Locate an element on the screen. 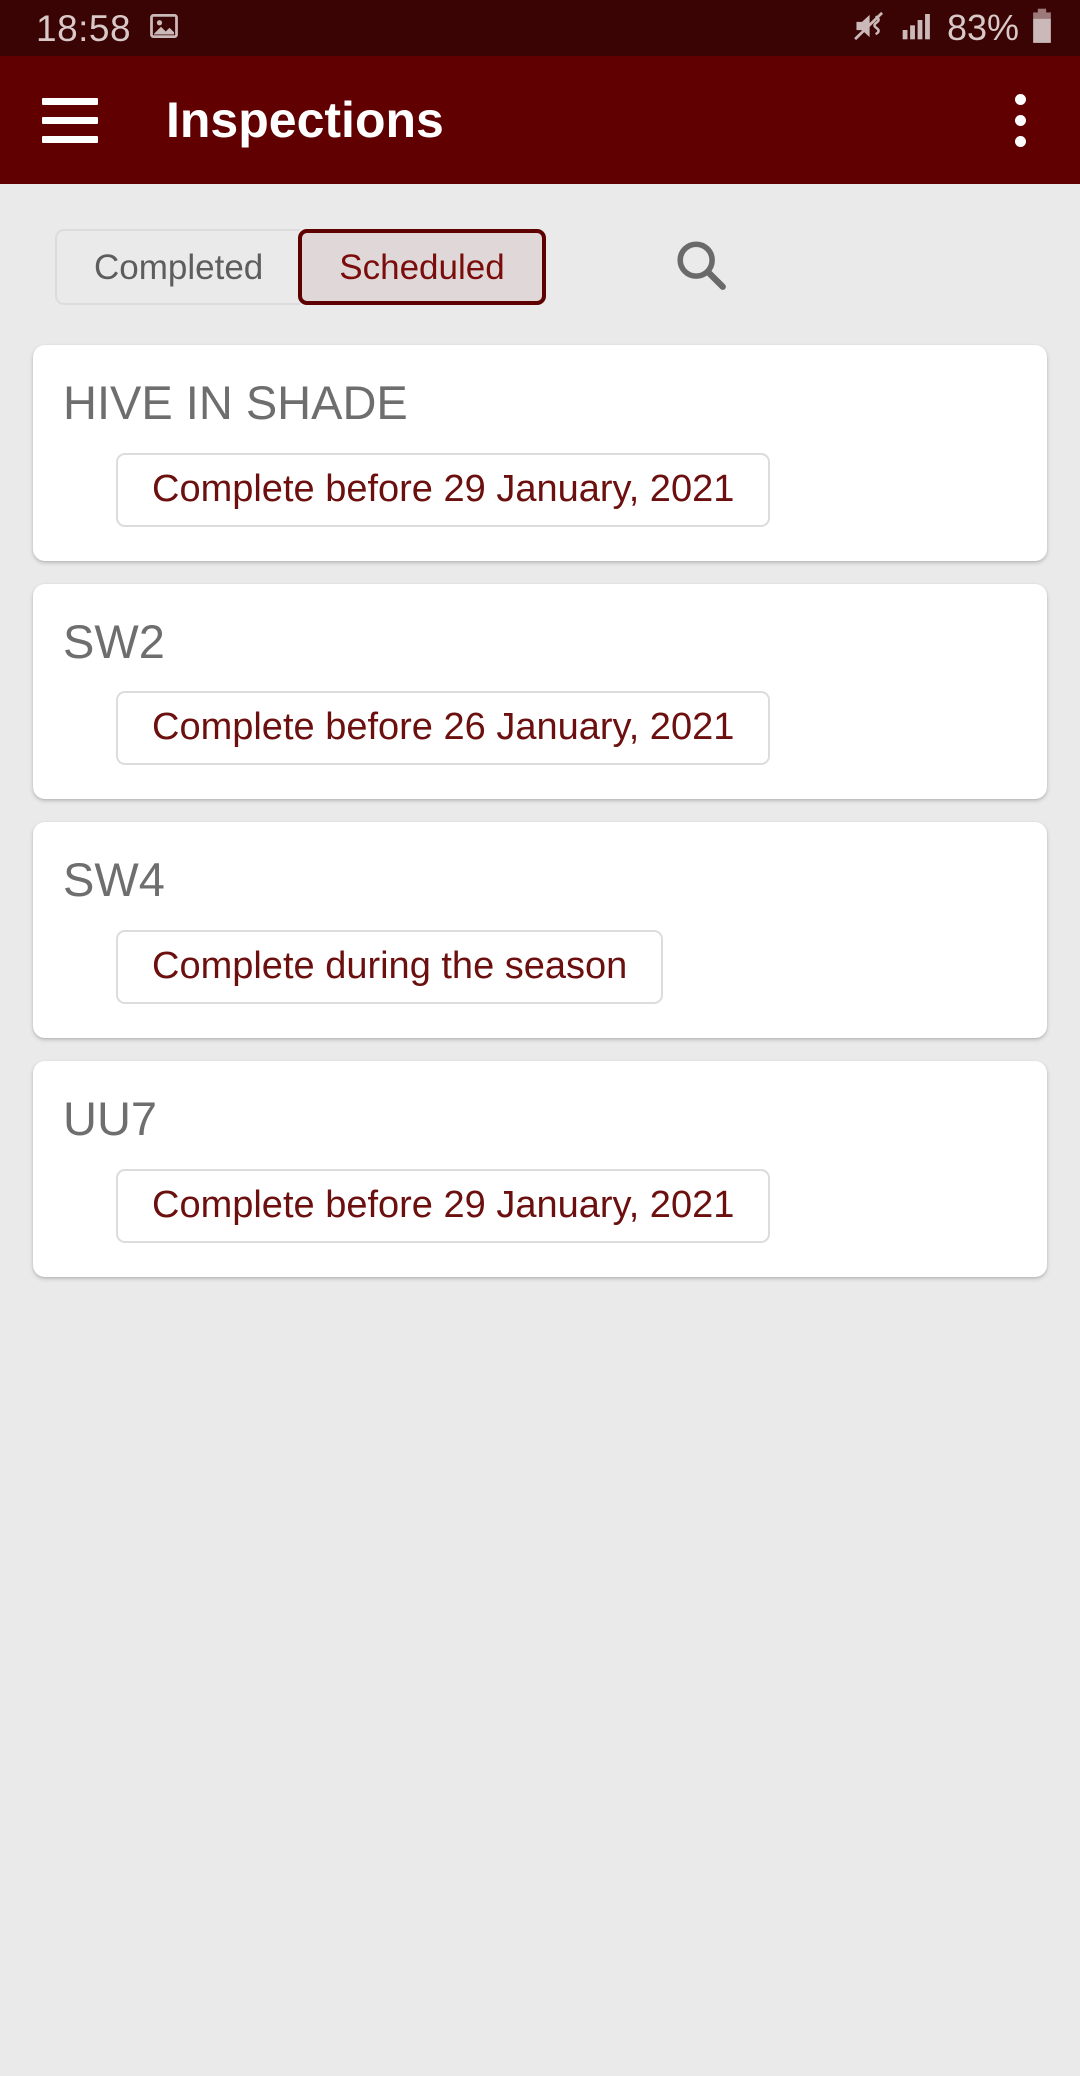 The image size is (1080, 2076). overflow-menu-icon is located at coordinates (1020, 120).